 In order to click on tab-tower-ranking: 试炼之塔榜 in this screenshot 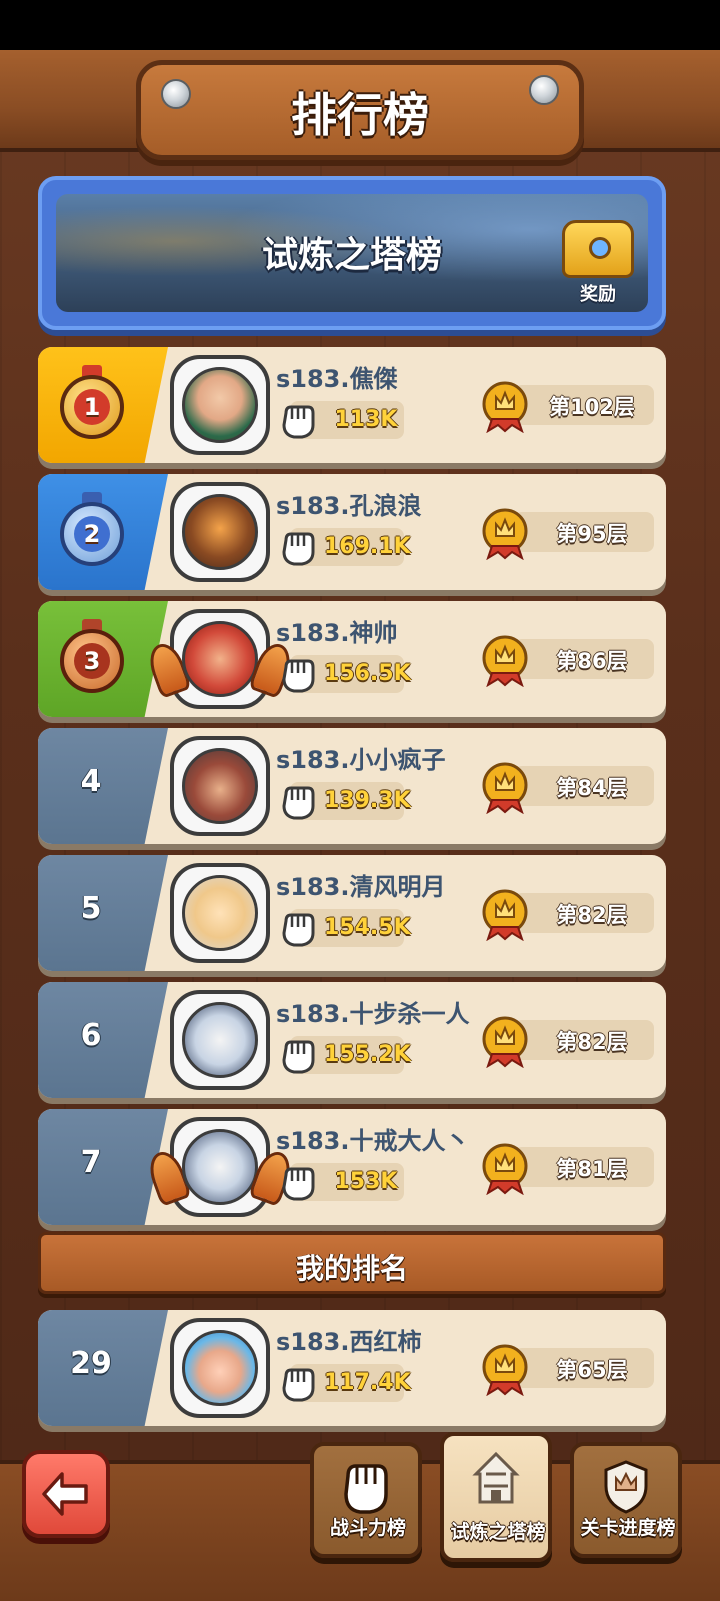, I will do `click(496, 1497)`.